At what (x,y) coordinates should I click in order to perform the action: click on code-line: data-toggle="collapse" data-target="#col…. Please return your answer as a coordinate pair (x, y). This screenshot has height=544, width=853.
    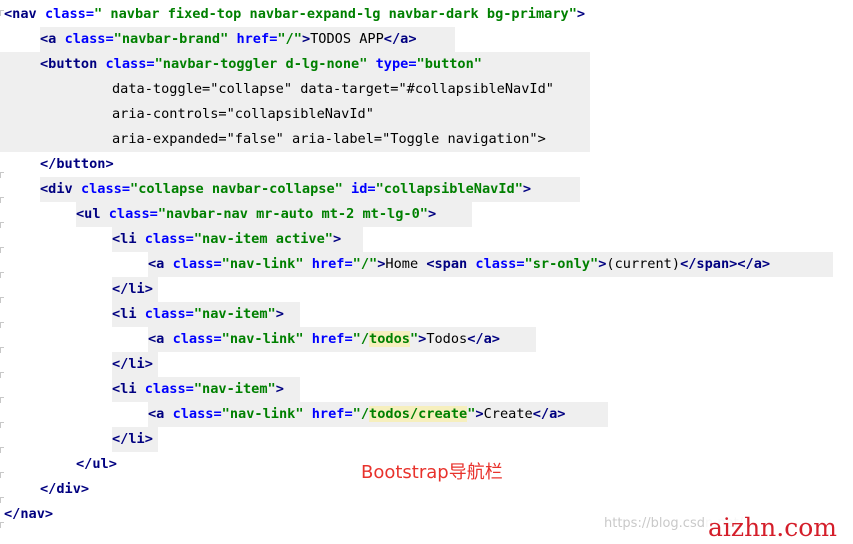
    Looking at the image, I should click on (333, 89).